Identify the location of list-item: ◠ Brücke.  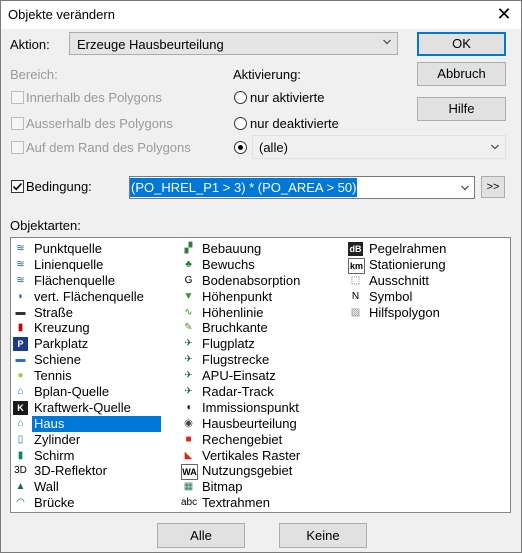
(96, 503).